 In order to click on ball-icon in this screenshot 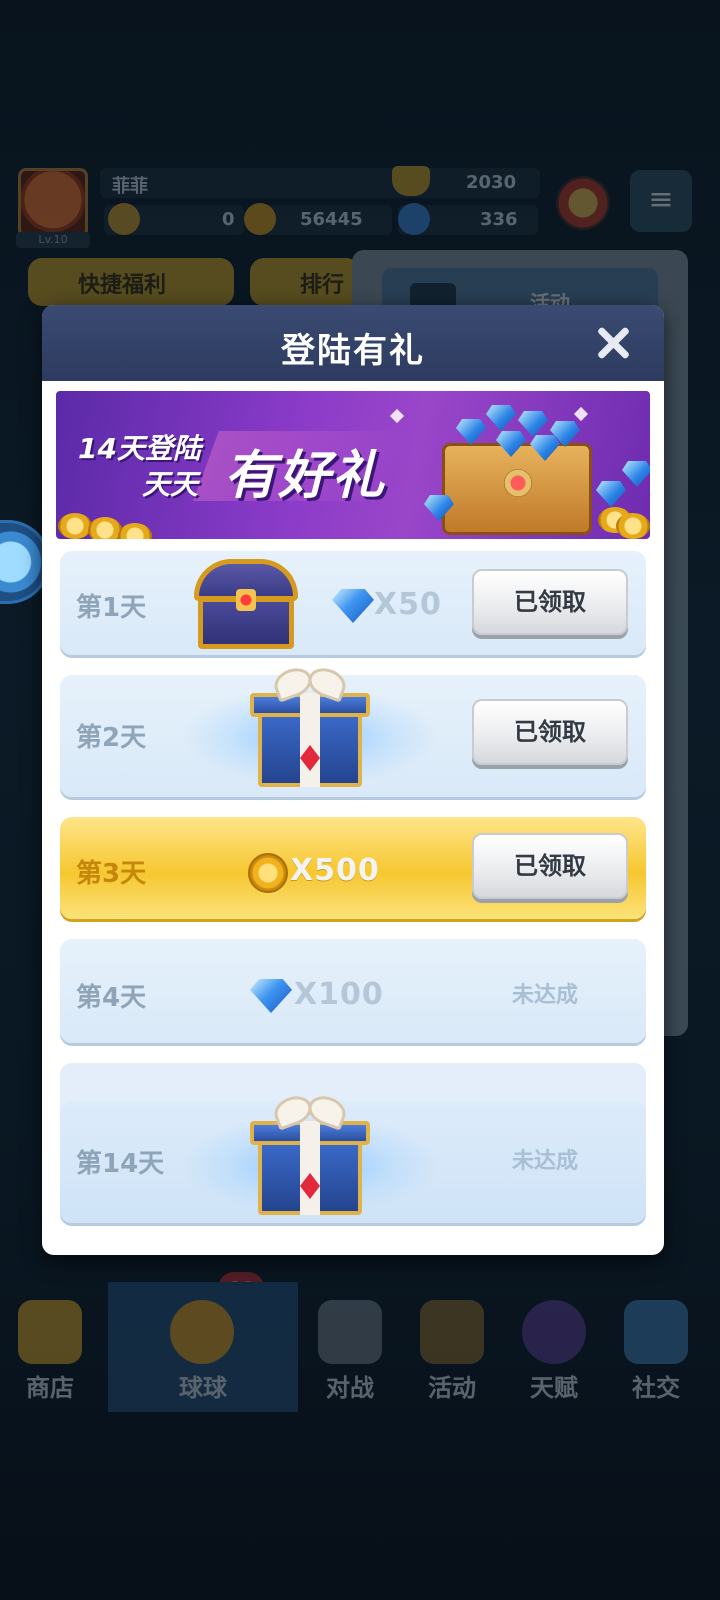, I will do `click(202, 1332)`.